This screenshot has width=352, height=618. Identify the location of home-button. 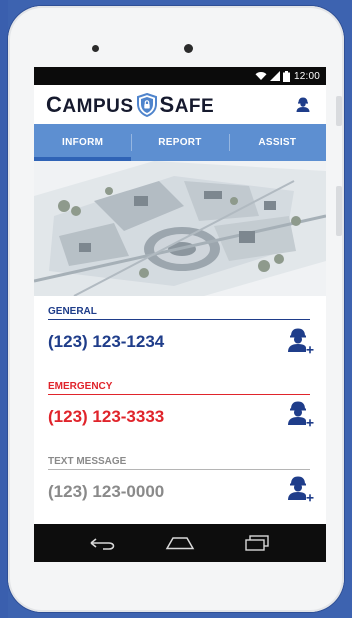
(180, 543).